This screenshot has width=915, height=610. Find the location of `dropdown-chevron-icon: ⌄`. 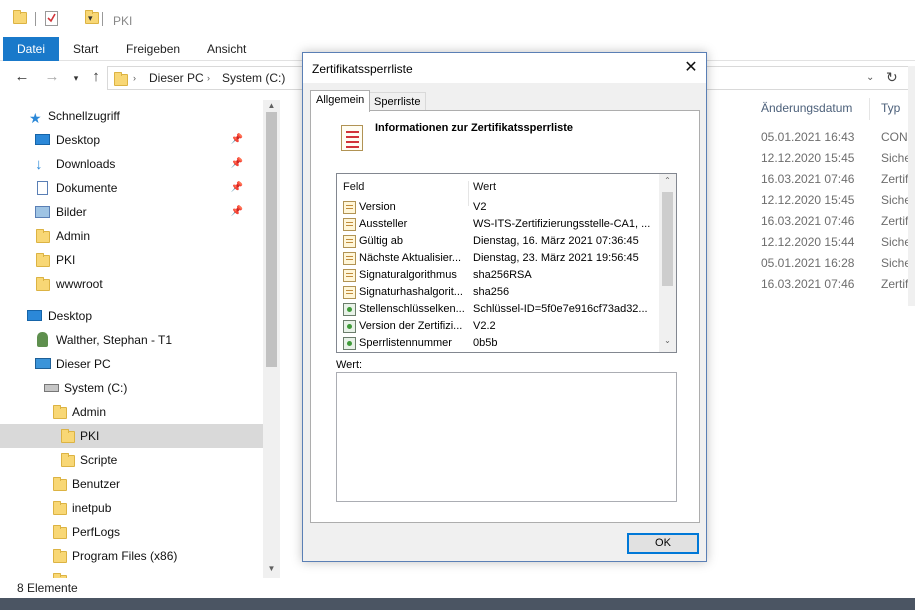

dropdown-chevron-icon: ⌄ is located at coordinates (870, 77).